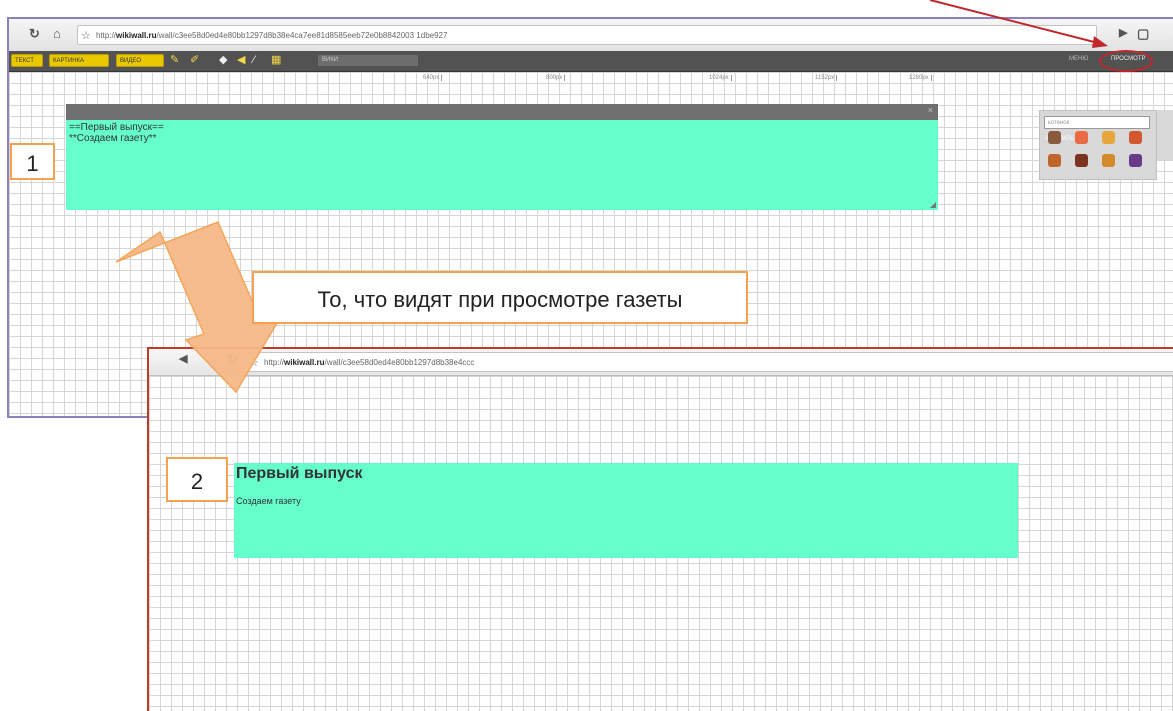  I want to click on resize-handle-icon: ◢, so click(933, 204).